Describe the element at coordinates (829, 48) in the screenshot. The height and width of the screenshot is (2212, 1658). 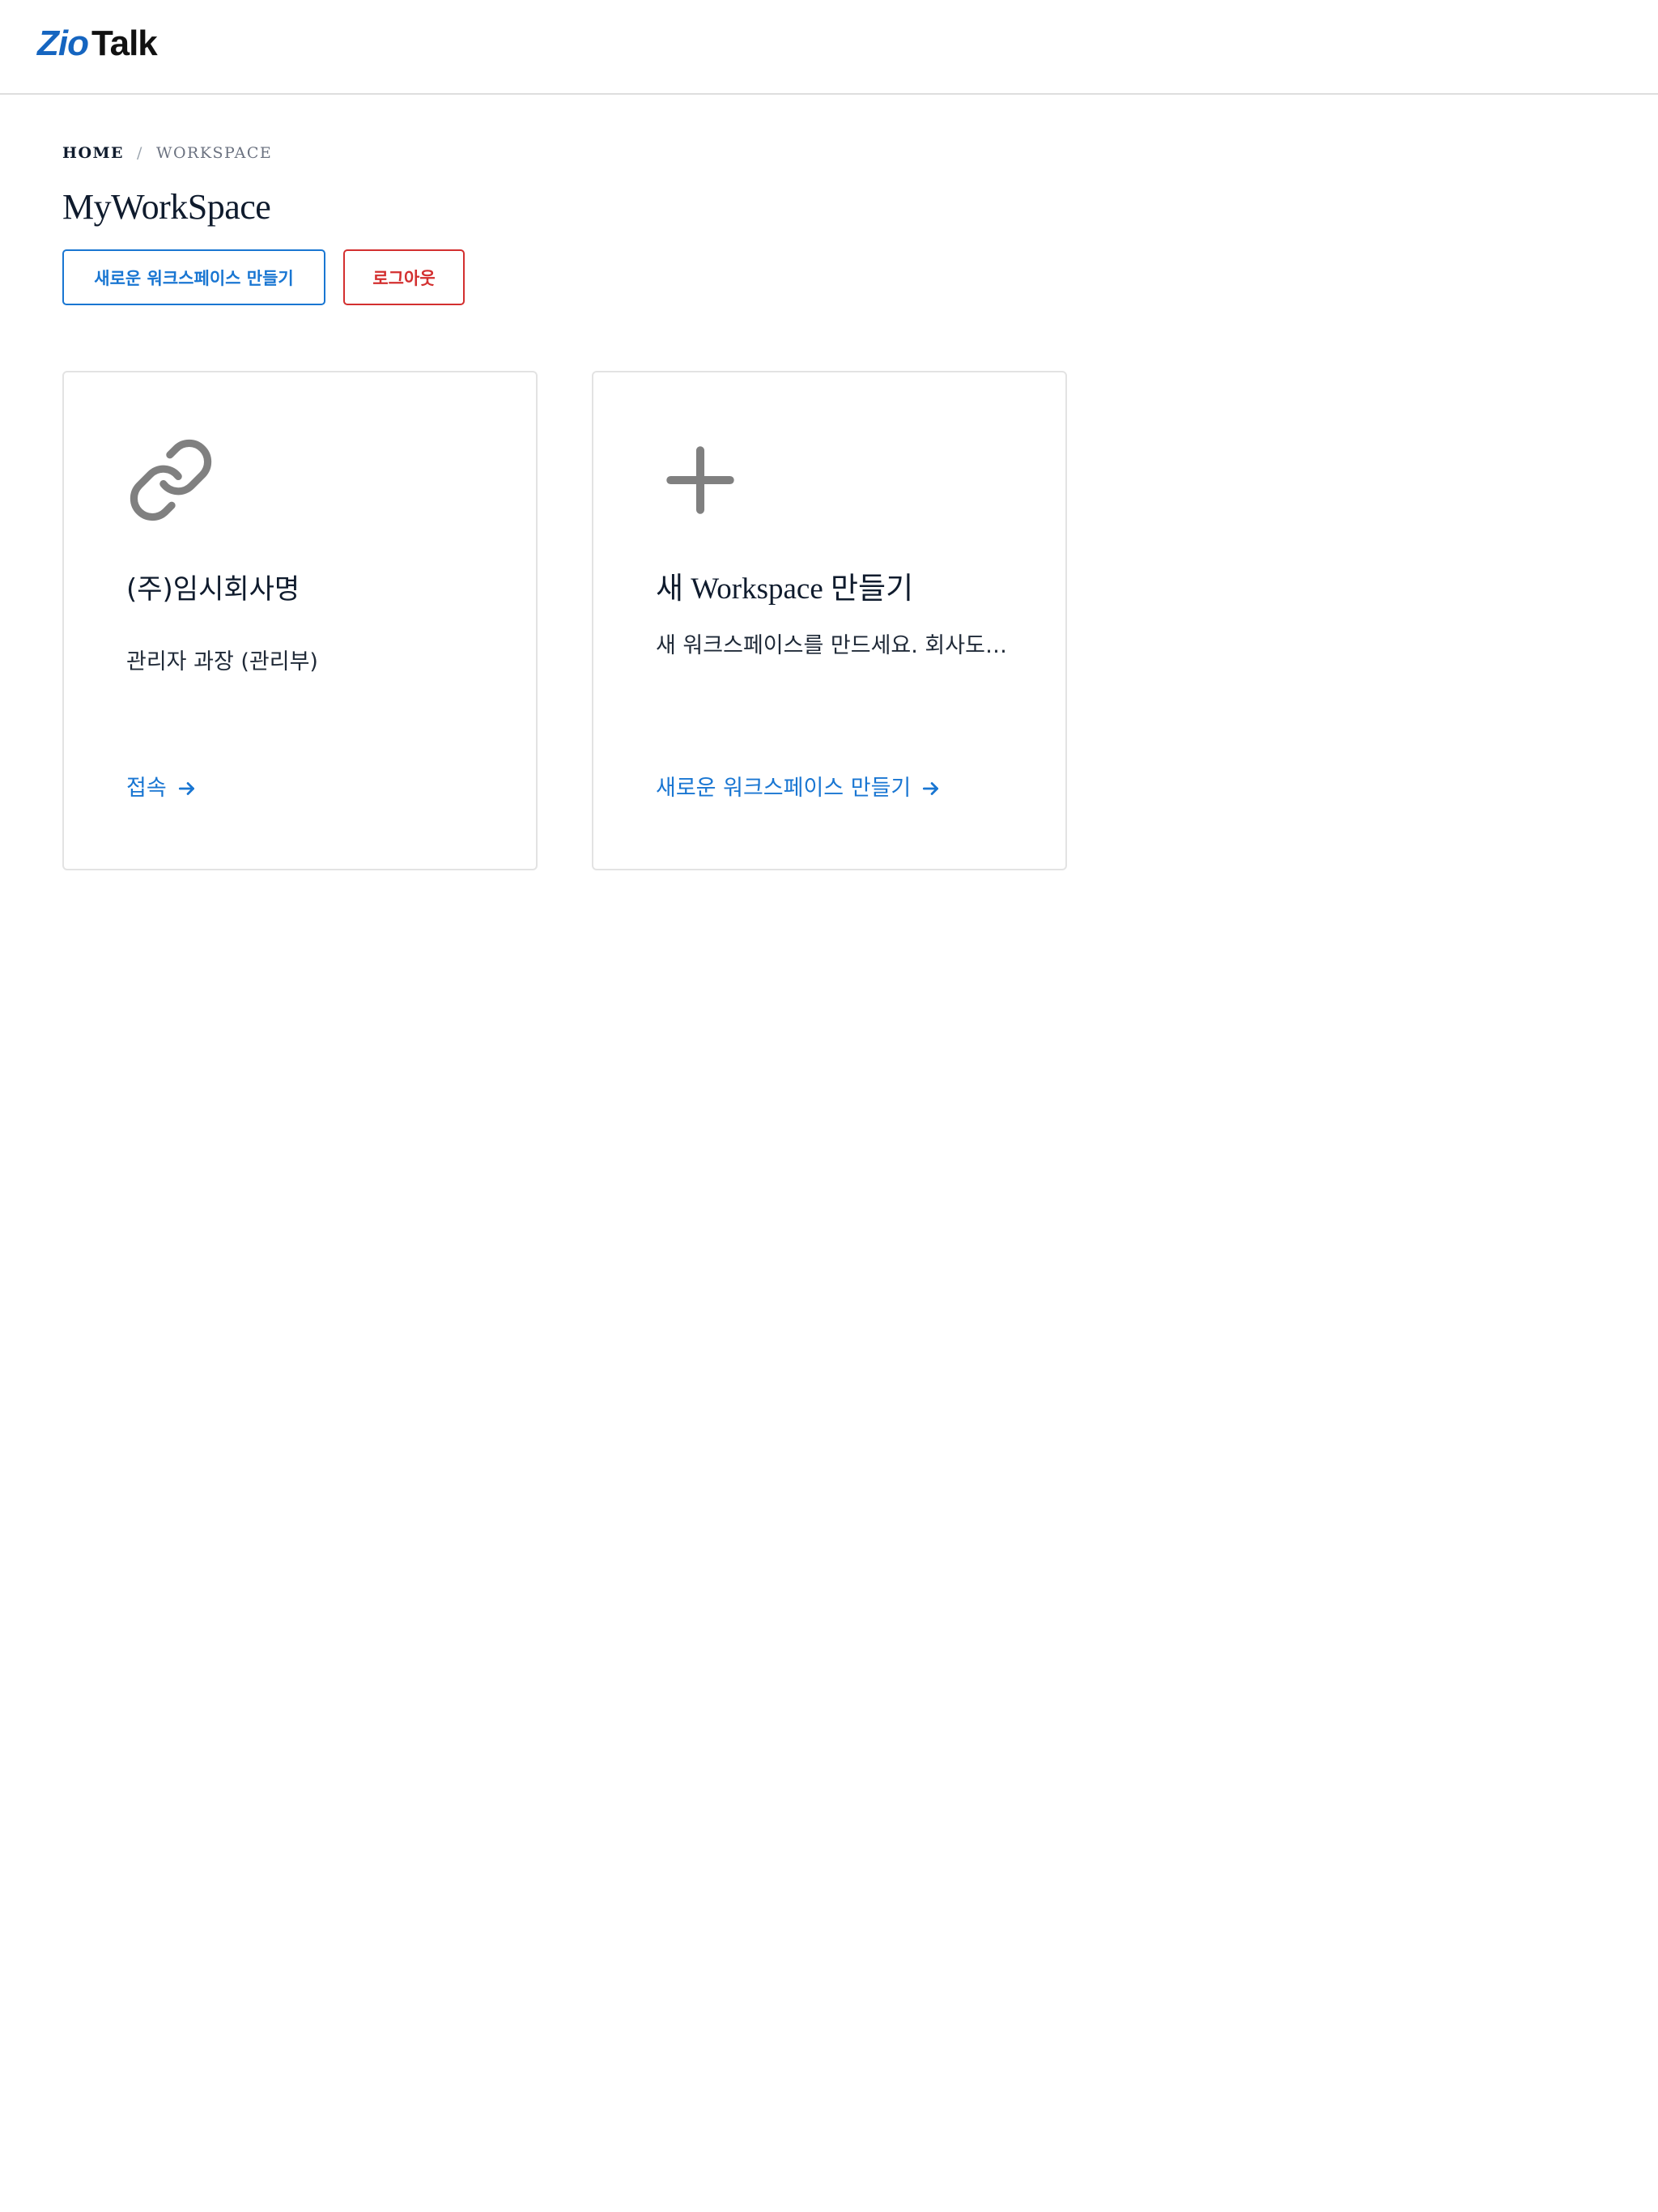
I see `top-bar: ZioTalk` at that location.